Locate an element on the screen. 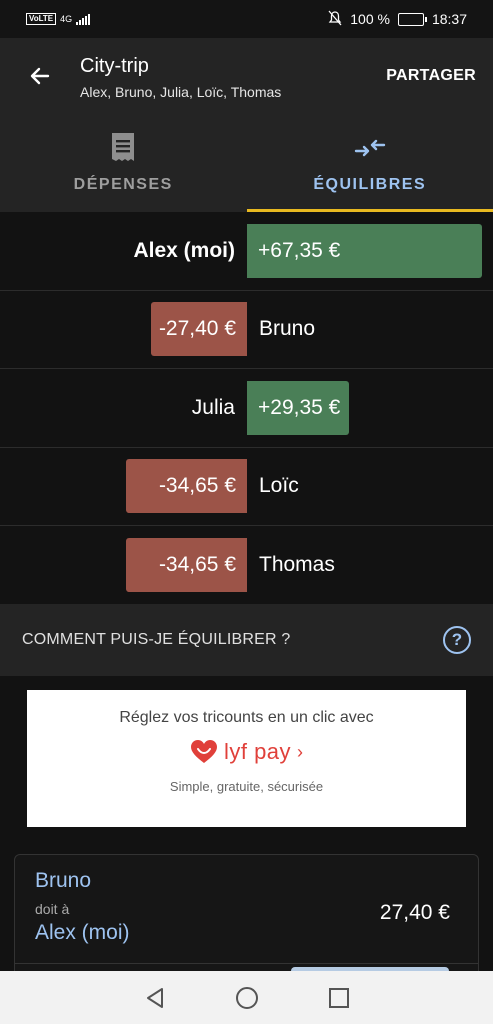 This screenshot has height=1024, width=493. clock: 18:37 is located at coordinates (449, 19).